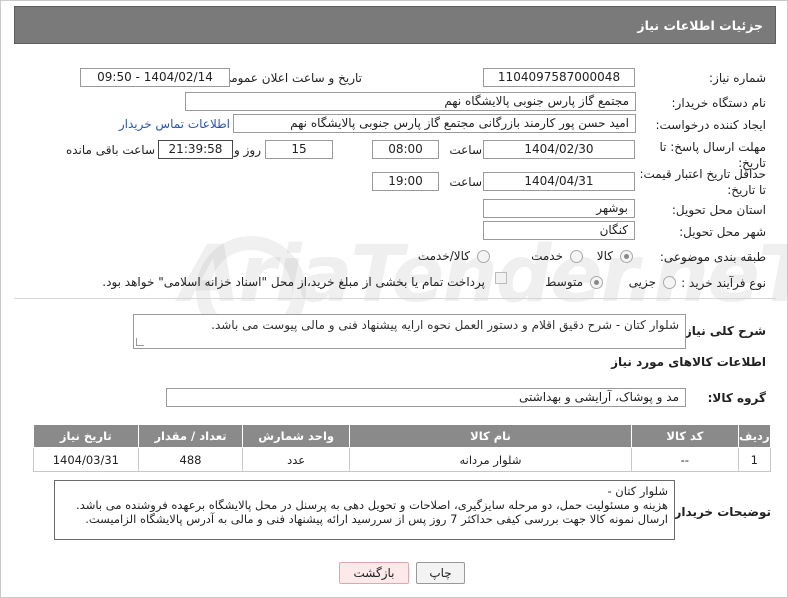 This screenshot has height=598, width=788. I want to click on goods-info-title: اطلاعات کالاهای مورد نیاز, so click(688, 362).